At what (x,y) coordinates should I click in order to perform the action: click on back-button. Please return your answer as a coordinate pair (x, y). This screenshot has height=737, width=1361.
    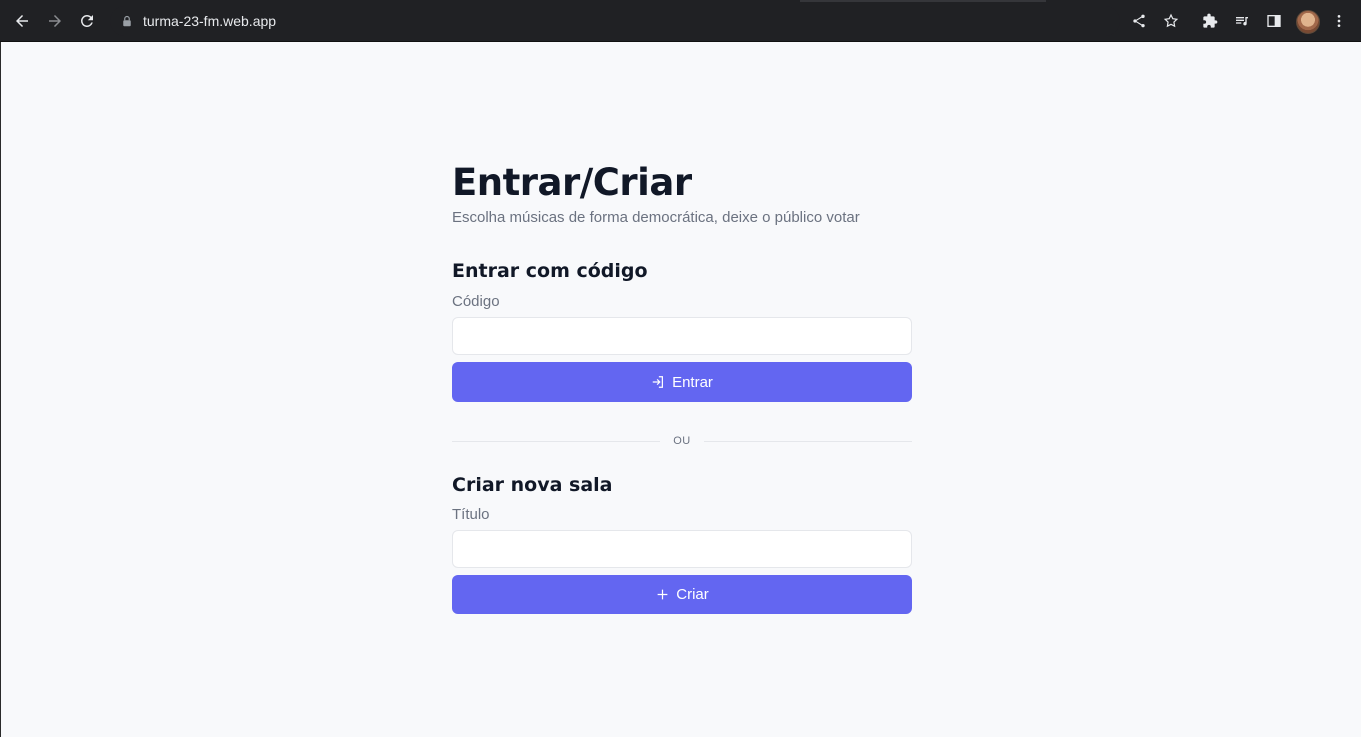
    Looking at the image, I should click on (22, 21).